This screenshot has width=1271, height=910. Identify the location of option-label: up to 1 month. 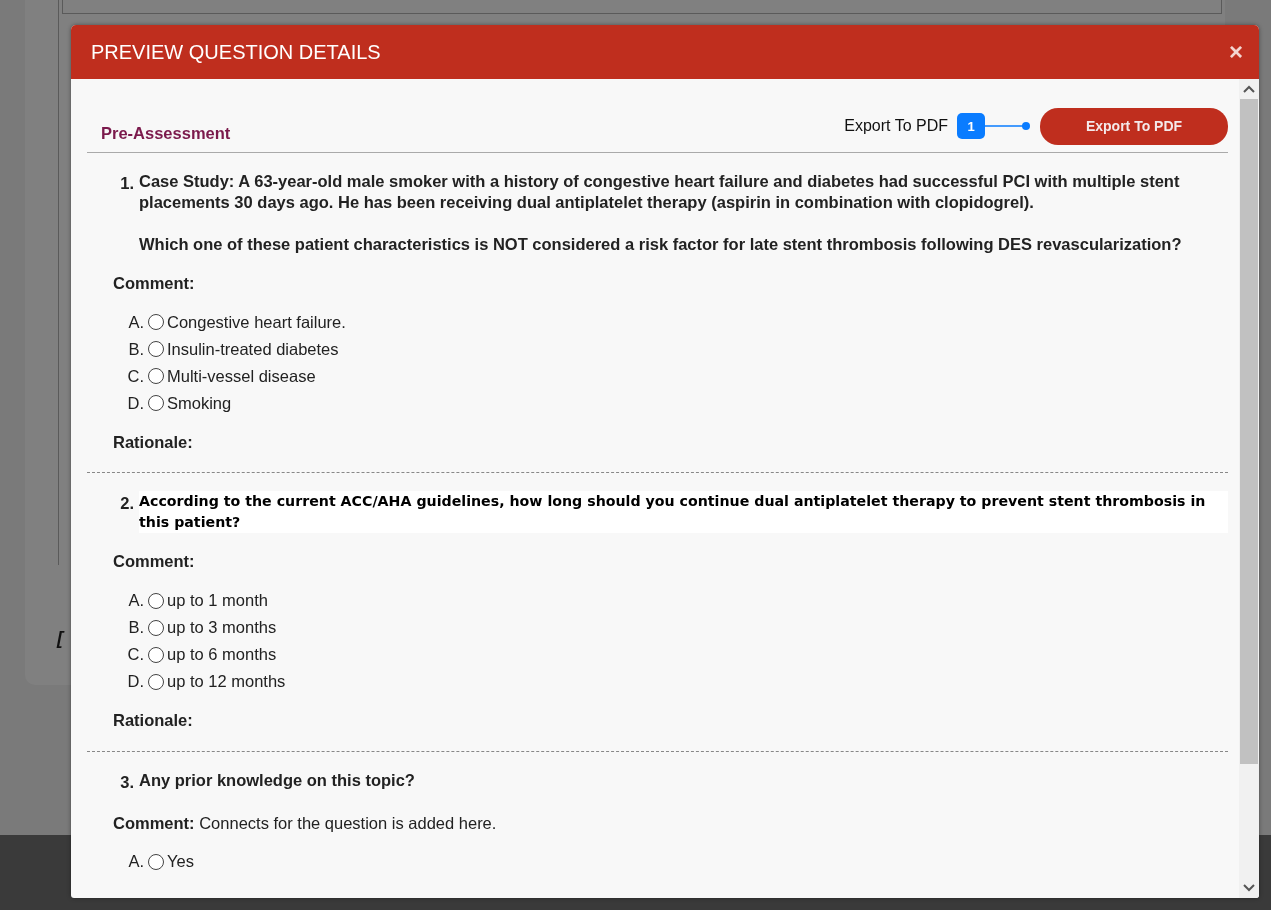
(217, 600).